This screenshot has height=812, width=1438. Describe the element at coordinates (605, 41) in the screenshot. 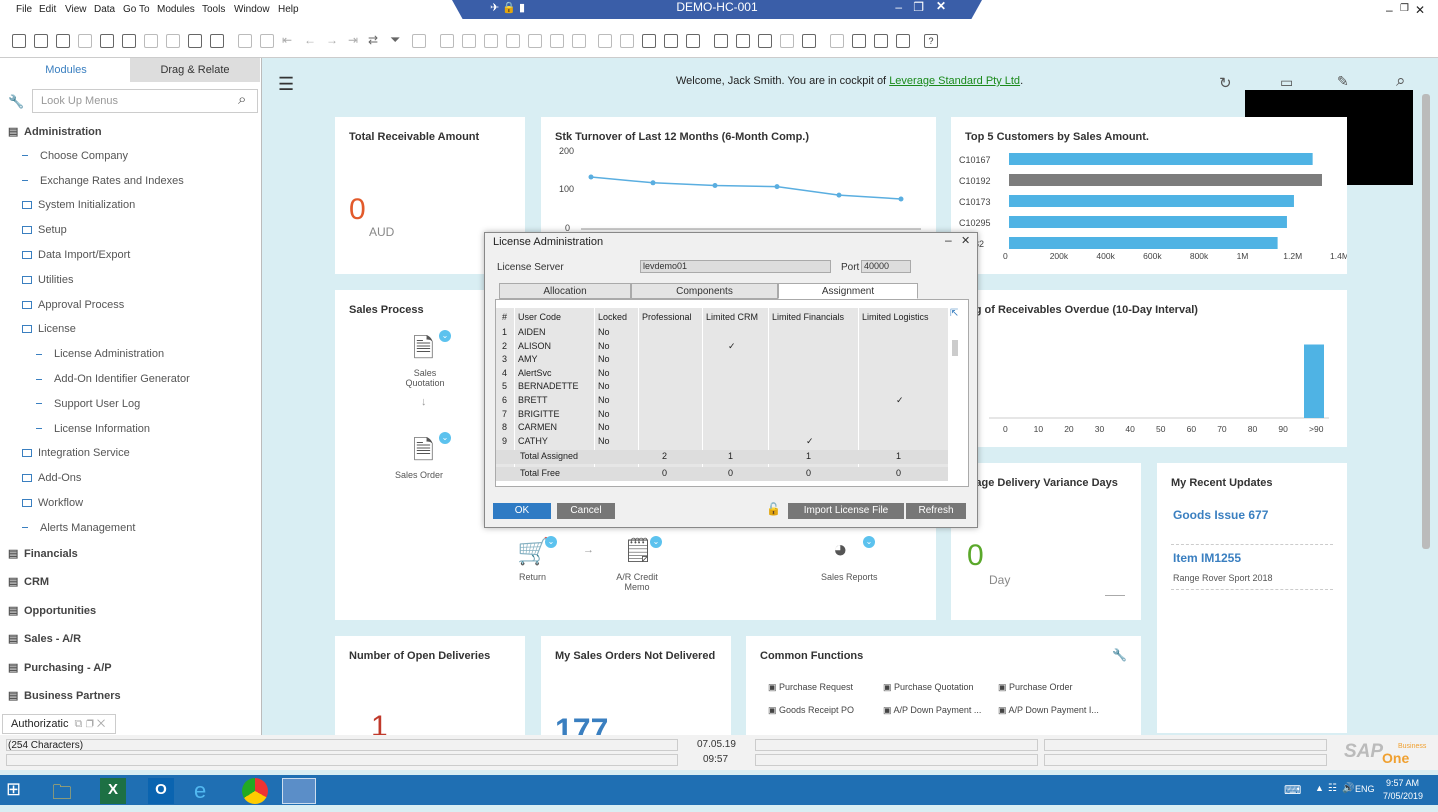

I see `edit-icon` at that location.